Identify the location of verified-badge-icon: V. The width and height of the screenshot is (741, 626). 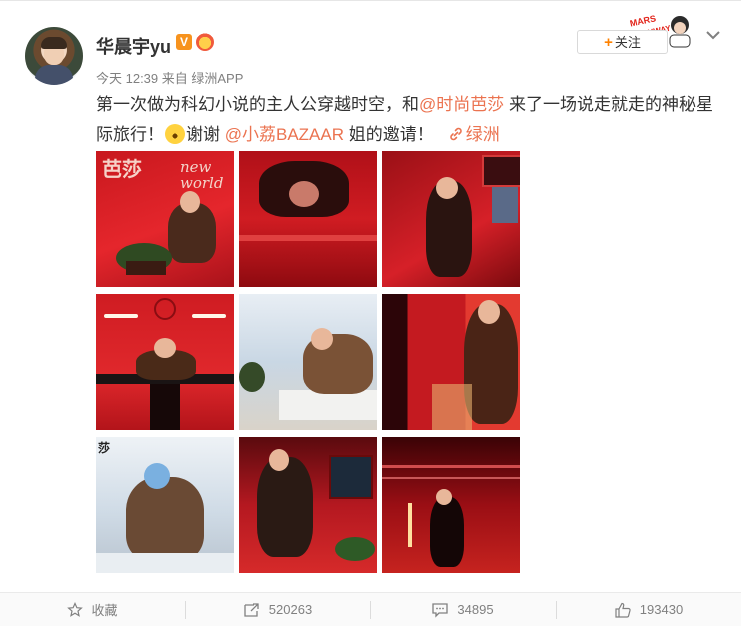
(184, 42).